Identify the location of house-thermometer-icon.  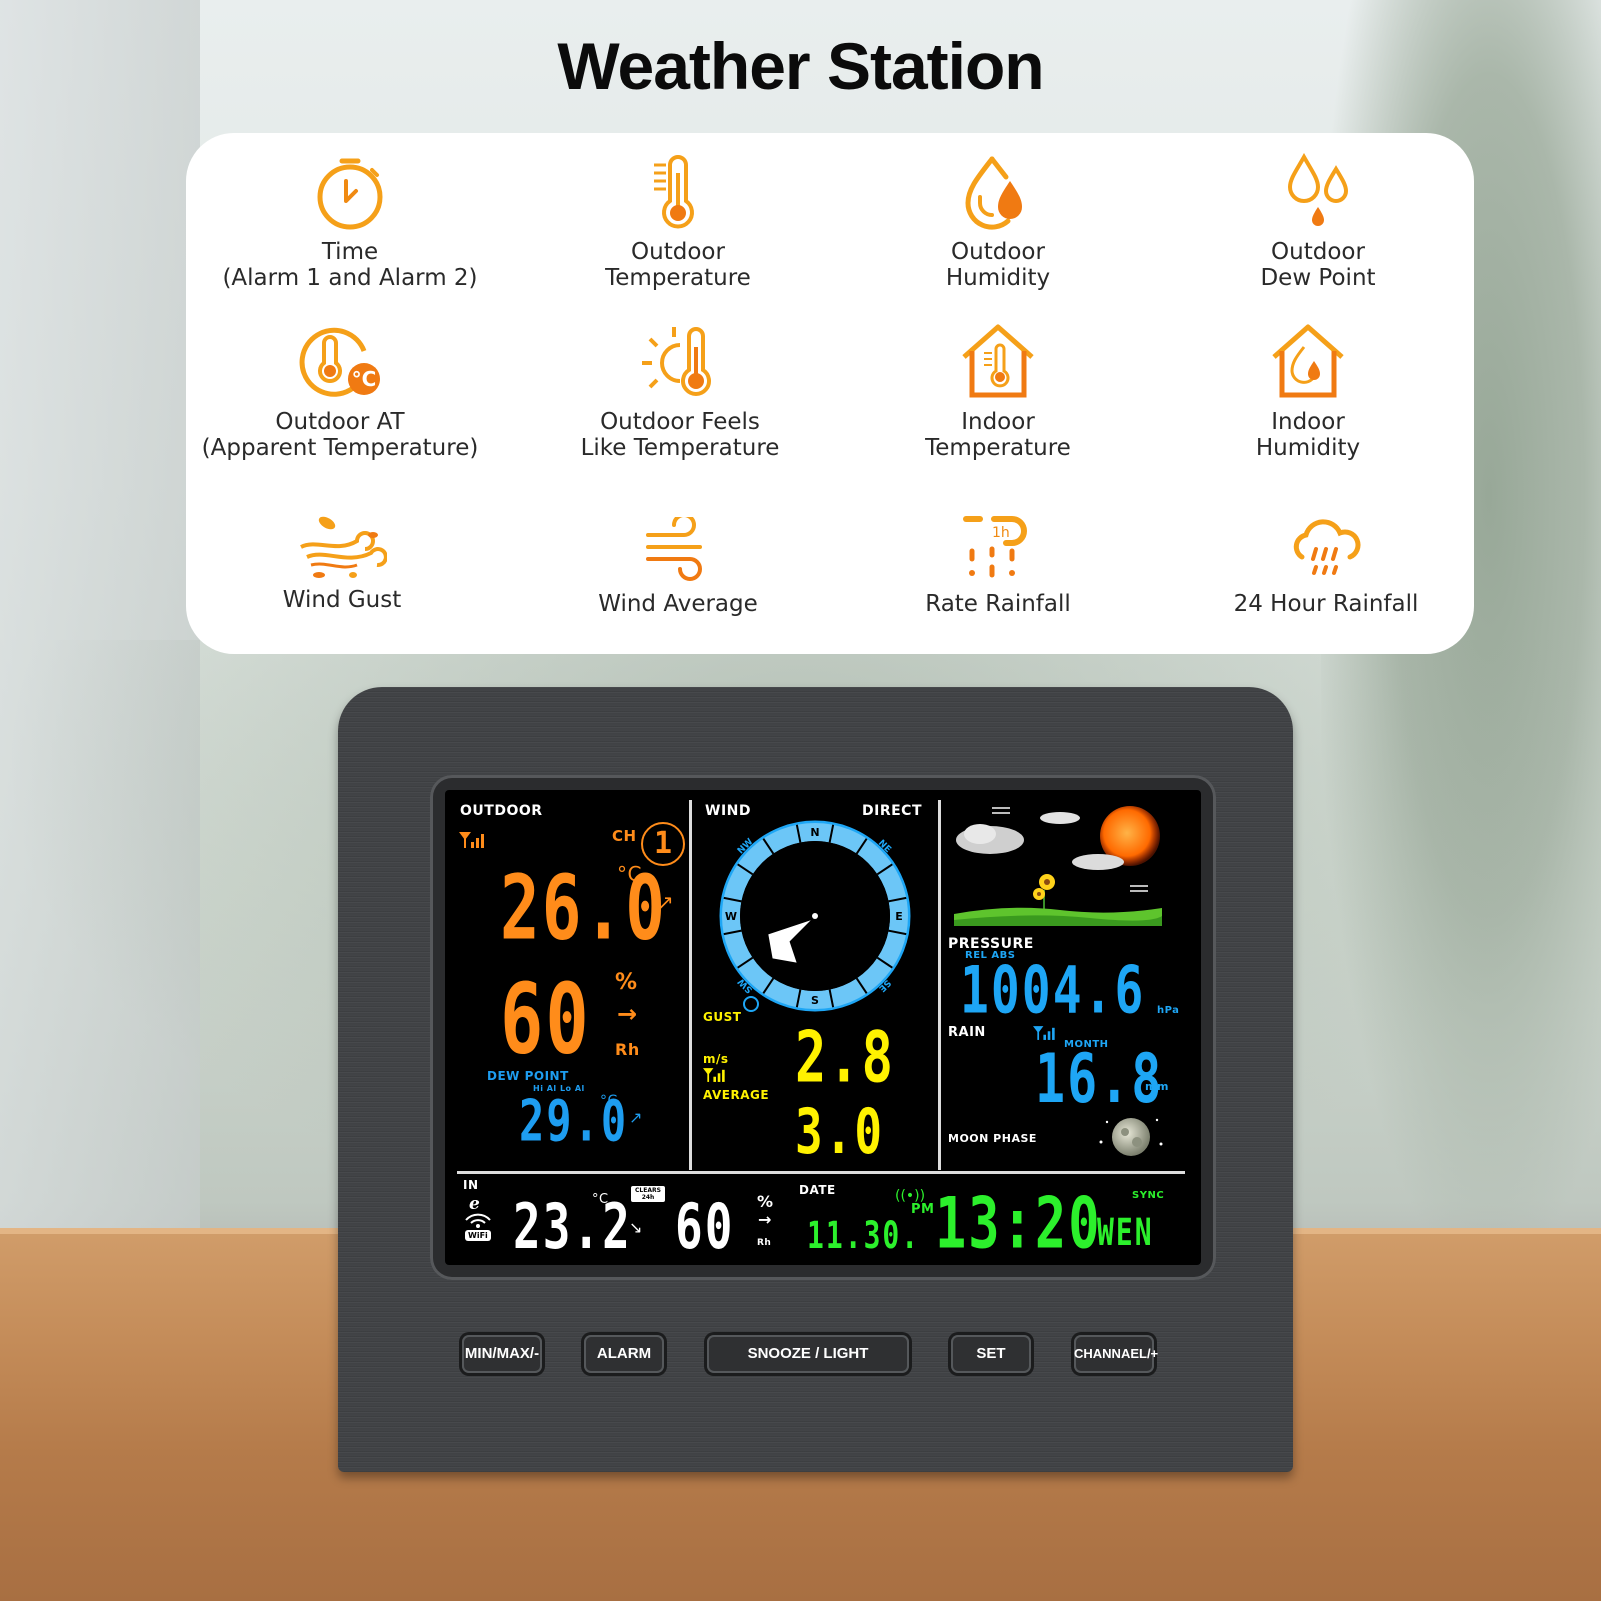
(998, 361).